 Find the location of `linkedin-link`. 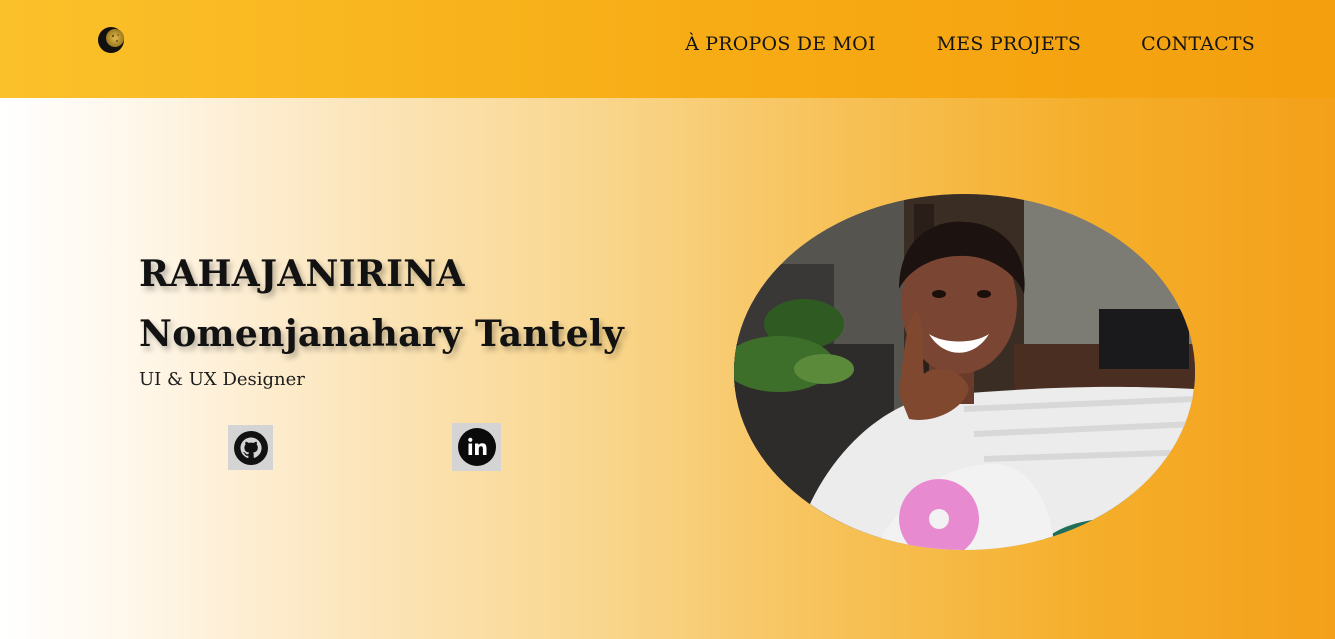

linkedin-link is located at coordinates (476, 447).